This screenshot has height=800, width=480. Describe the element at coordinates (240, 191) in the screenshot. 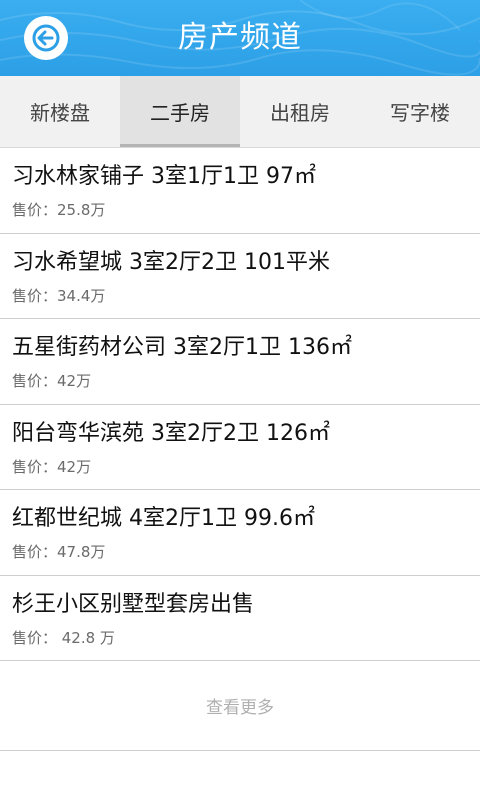

I see `list-item: 习水林家铺子 3室1厅1卫 97㎡ 售价：25.8万` at that location.